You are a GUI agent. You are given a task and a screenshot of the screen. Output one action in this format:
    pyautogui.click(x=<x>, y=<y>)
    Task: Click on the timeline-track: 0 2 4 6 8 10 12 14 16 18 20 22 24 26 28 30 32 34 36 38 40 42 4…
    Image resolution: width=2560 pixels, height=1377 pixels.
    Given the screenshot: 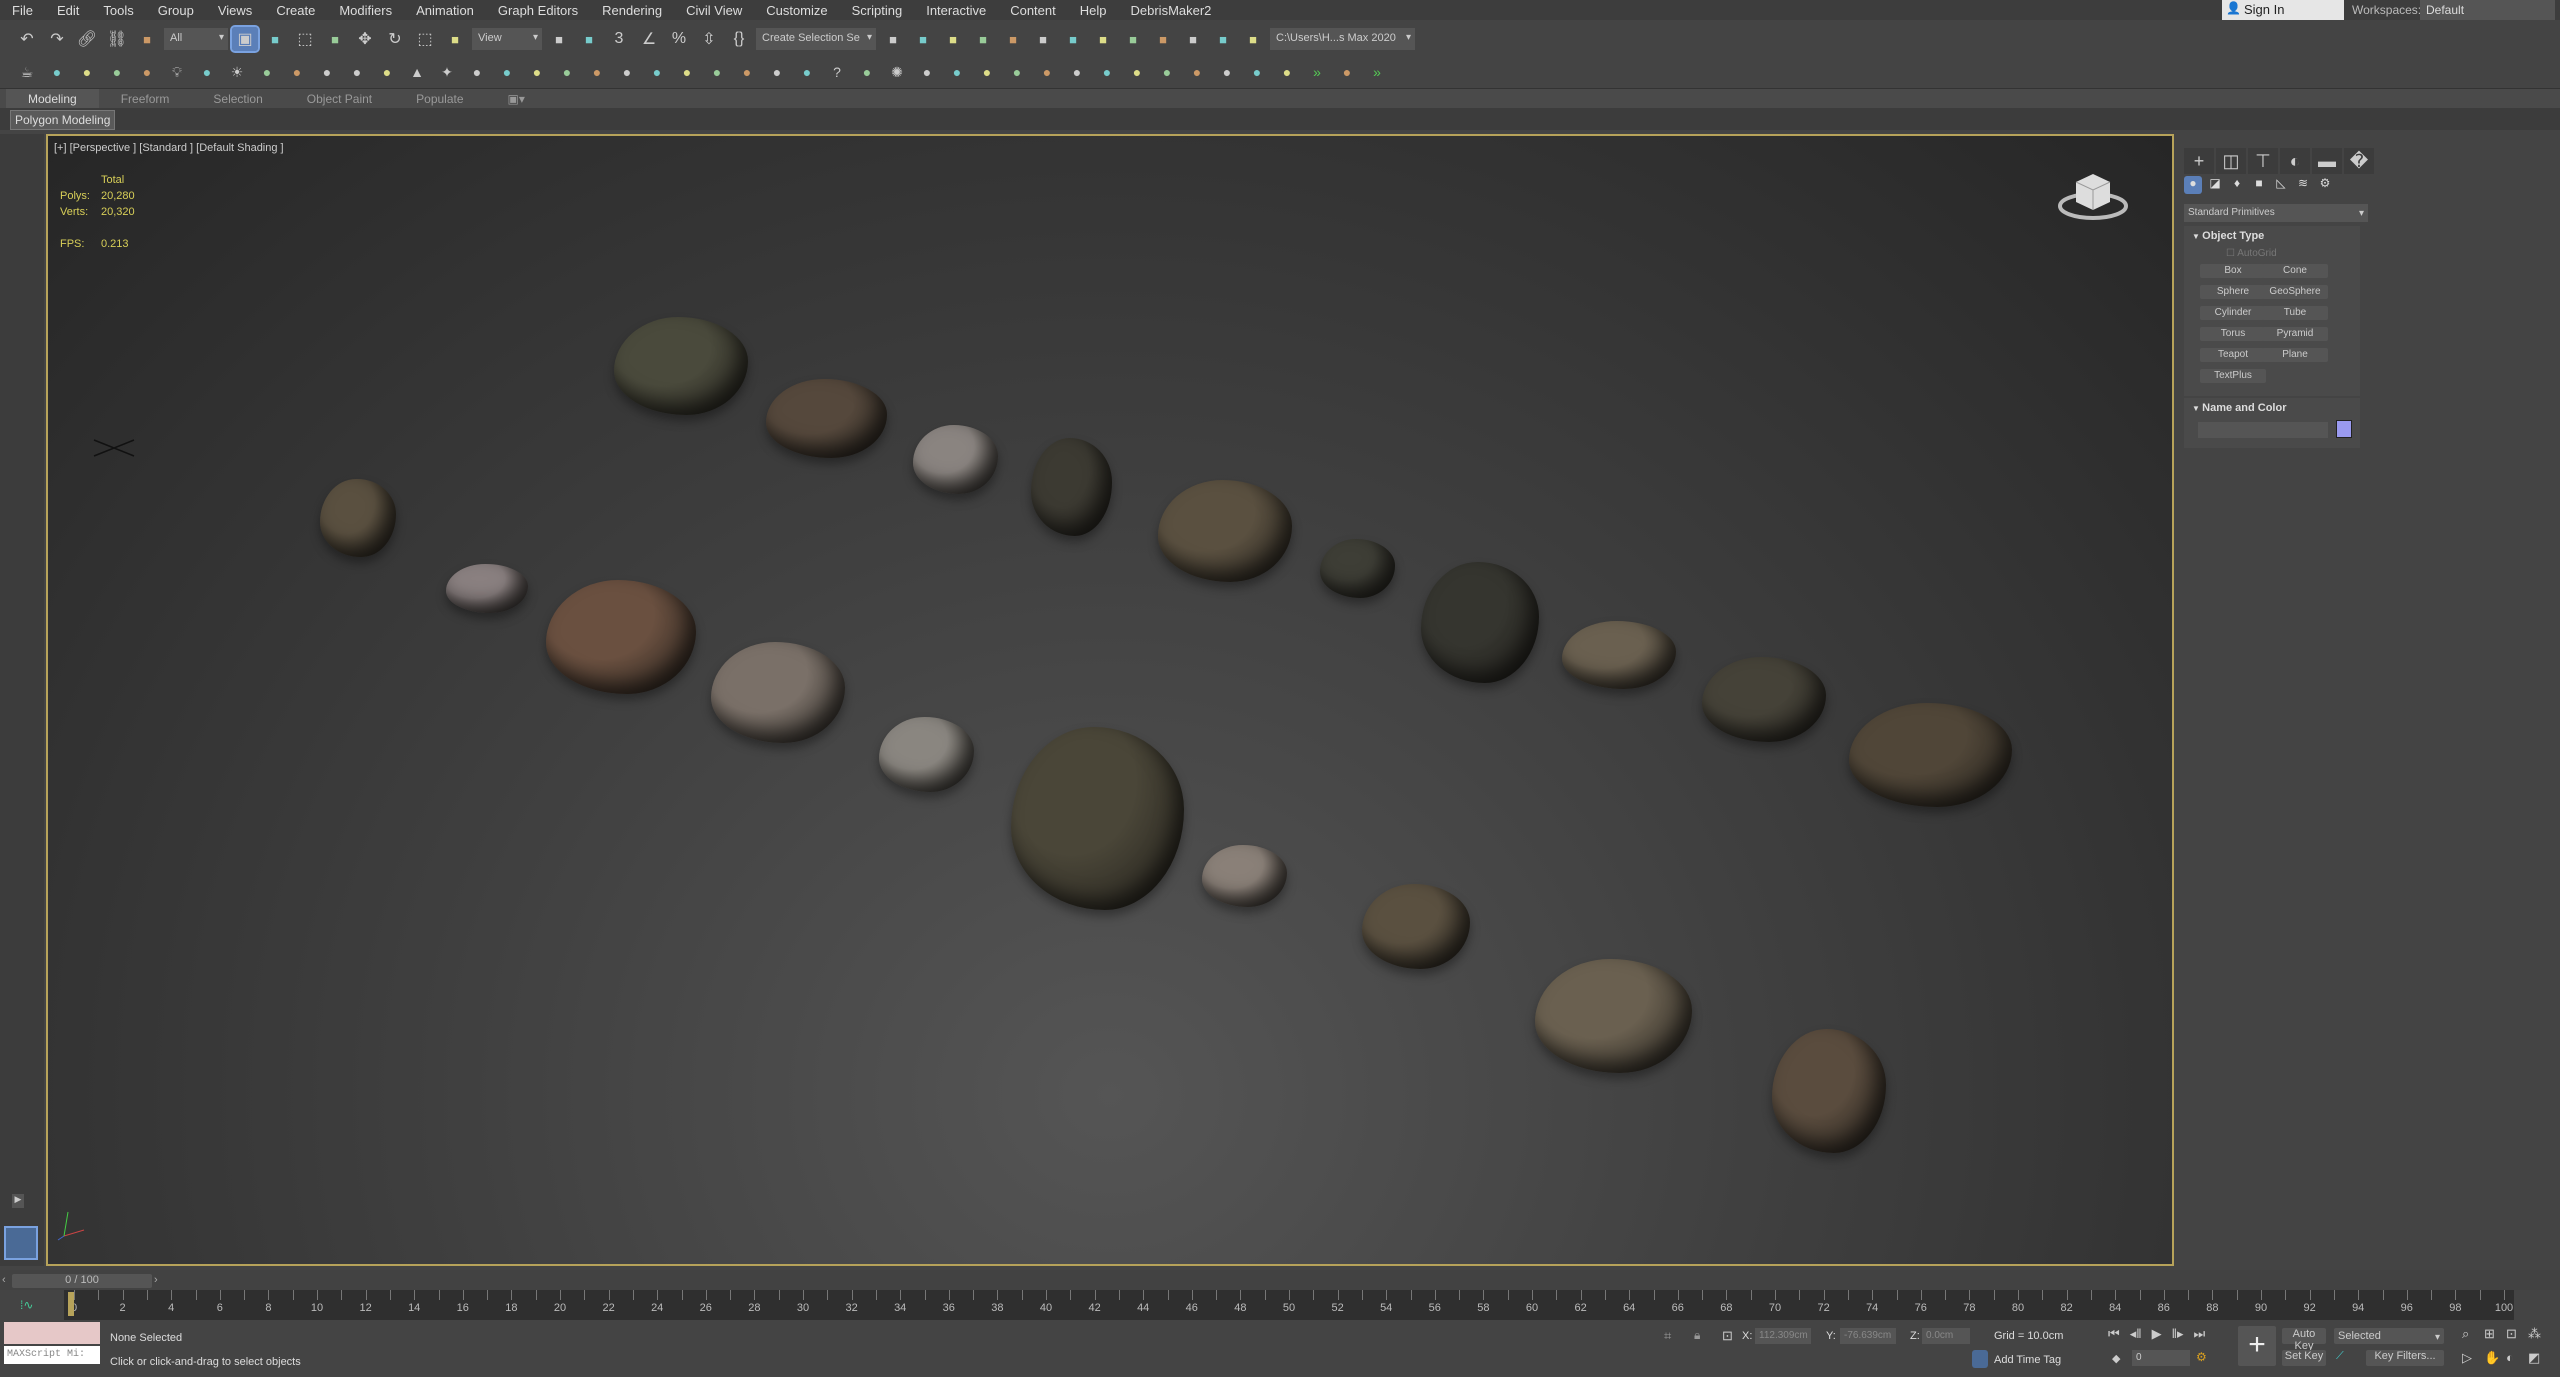 What is the action you would take?
    pyautogui.click(x=1289, y=1305)
    